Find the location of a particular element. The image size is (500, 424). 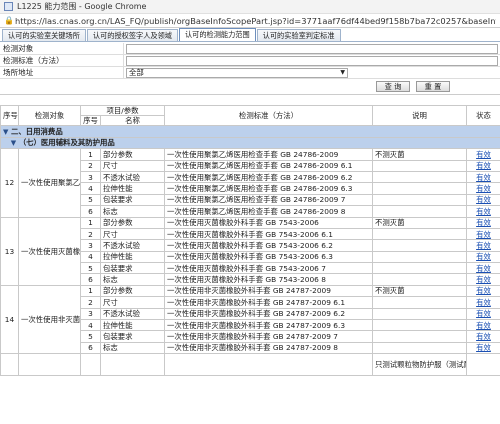

chevron-down-icon: ▼ is located at coordinates (342, 72).